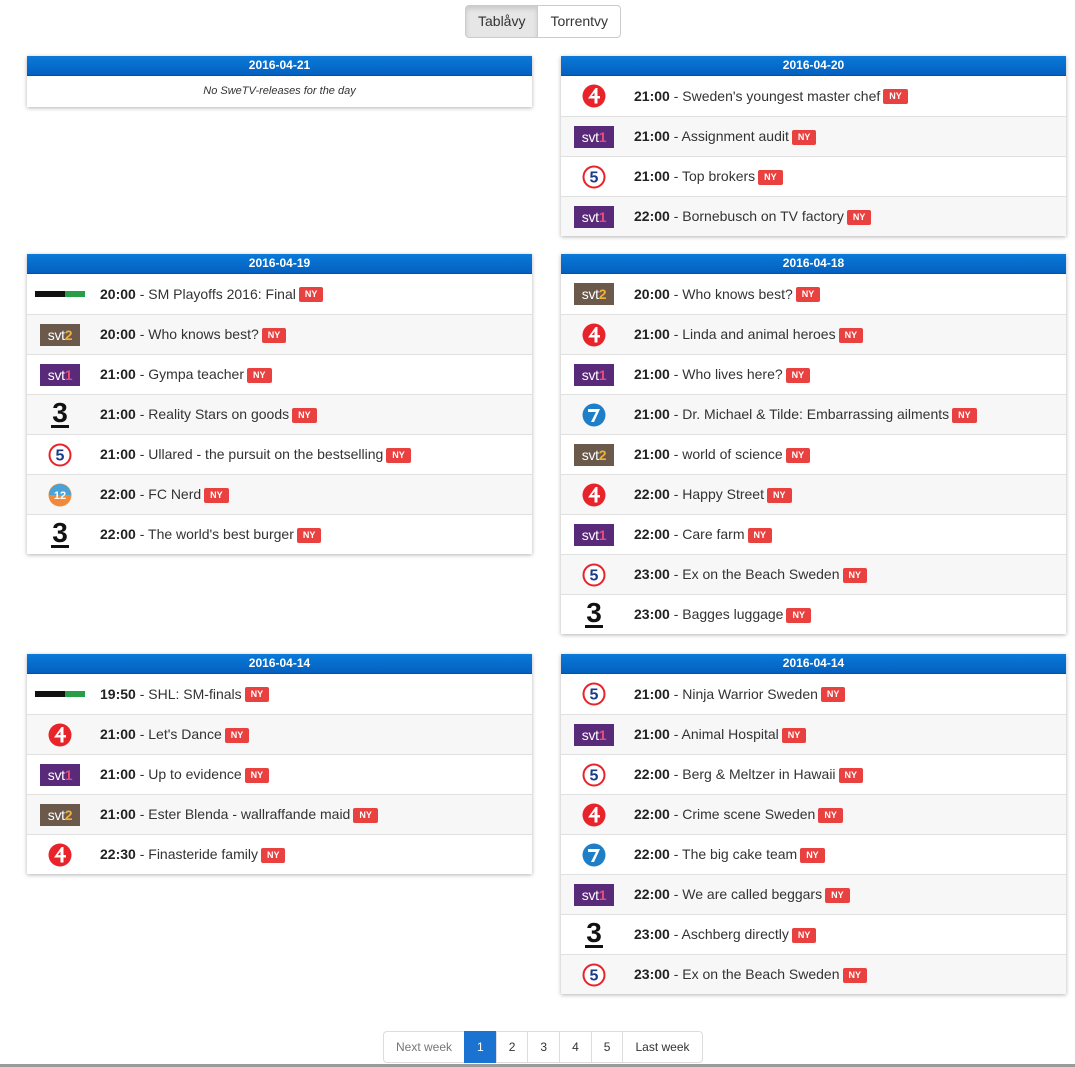  I want to click on program-row: svt1 21:00 - Gympa teacher NY, so click(279, 374).